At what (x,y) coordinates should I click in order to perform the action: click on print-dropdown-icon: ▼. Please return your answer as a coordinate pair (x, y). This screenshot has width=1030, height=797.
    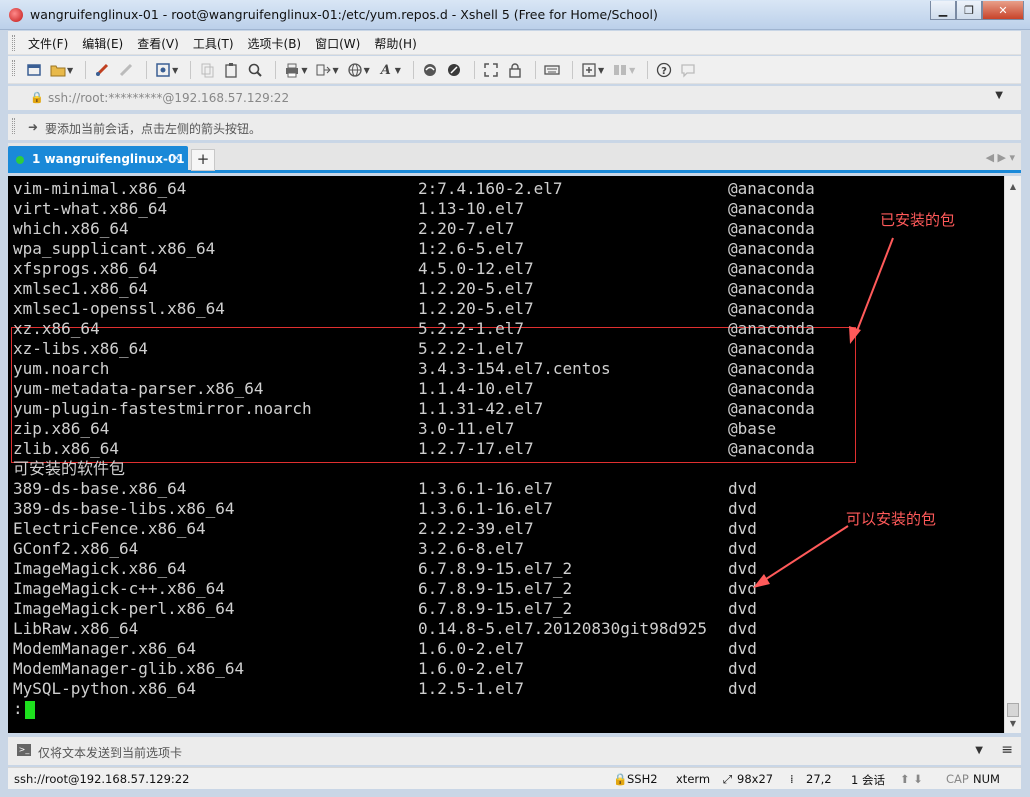
    Looking at the image, I should click on (304, 70).